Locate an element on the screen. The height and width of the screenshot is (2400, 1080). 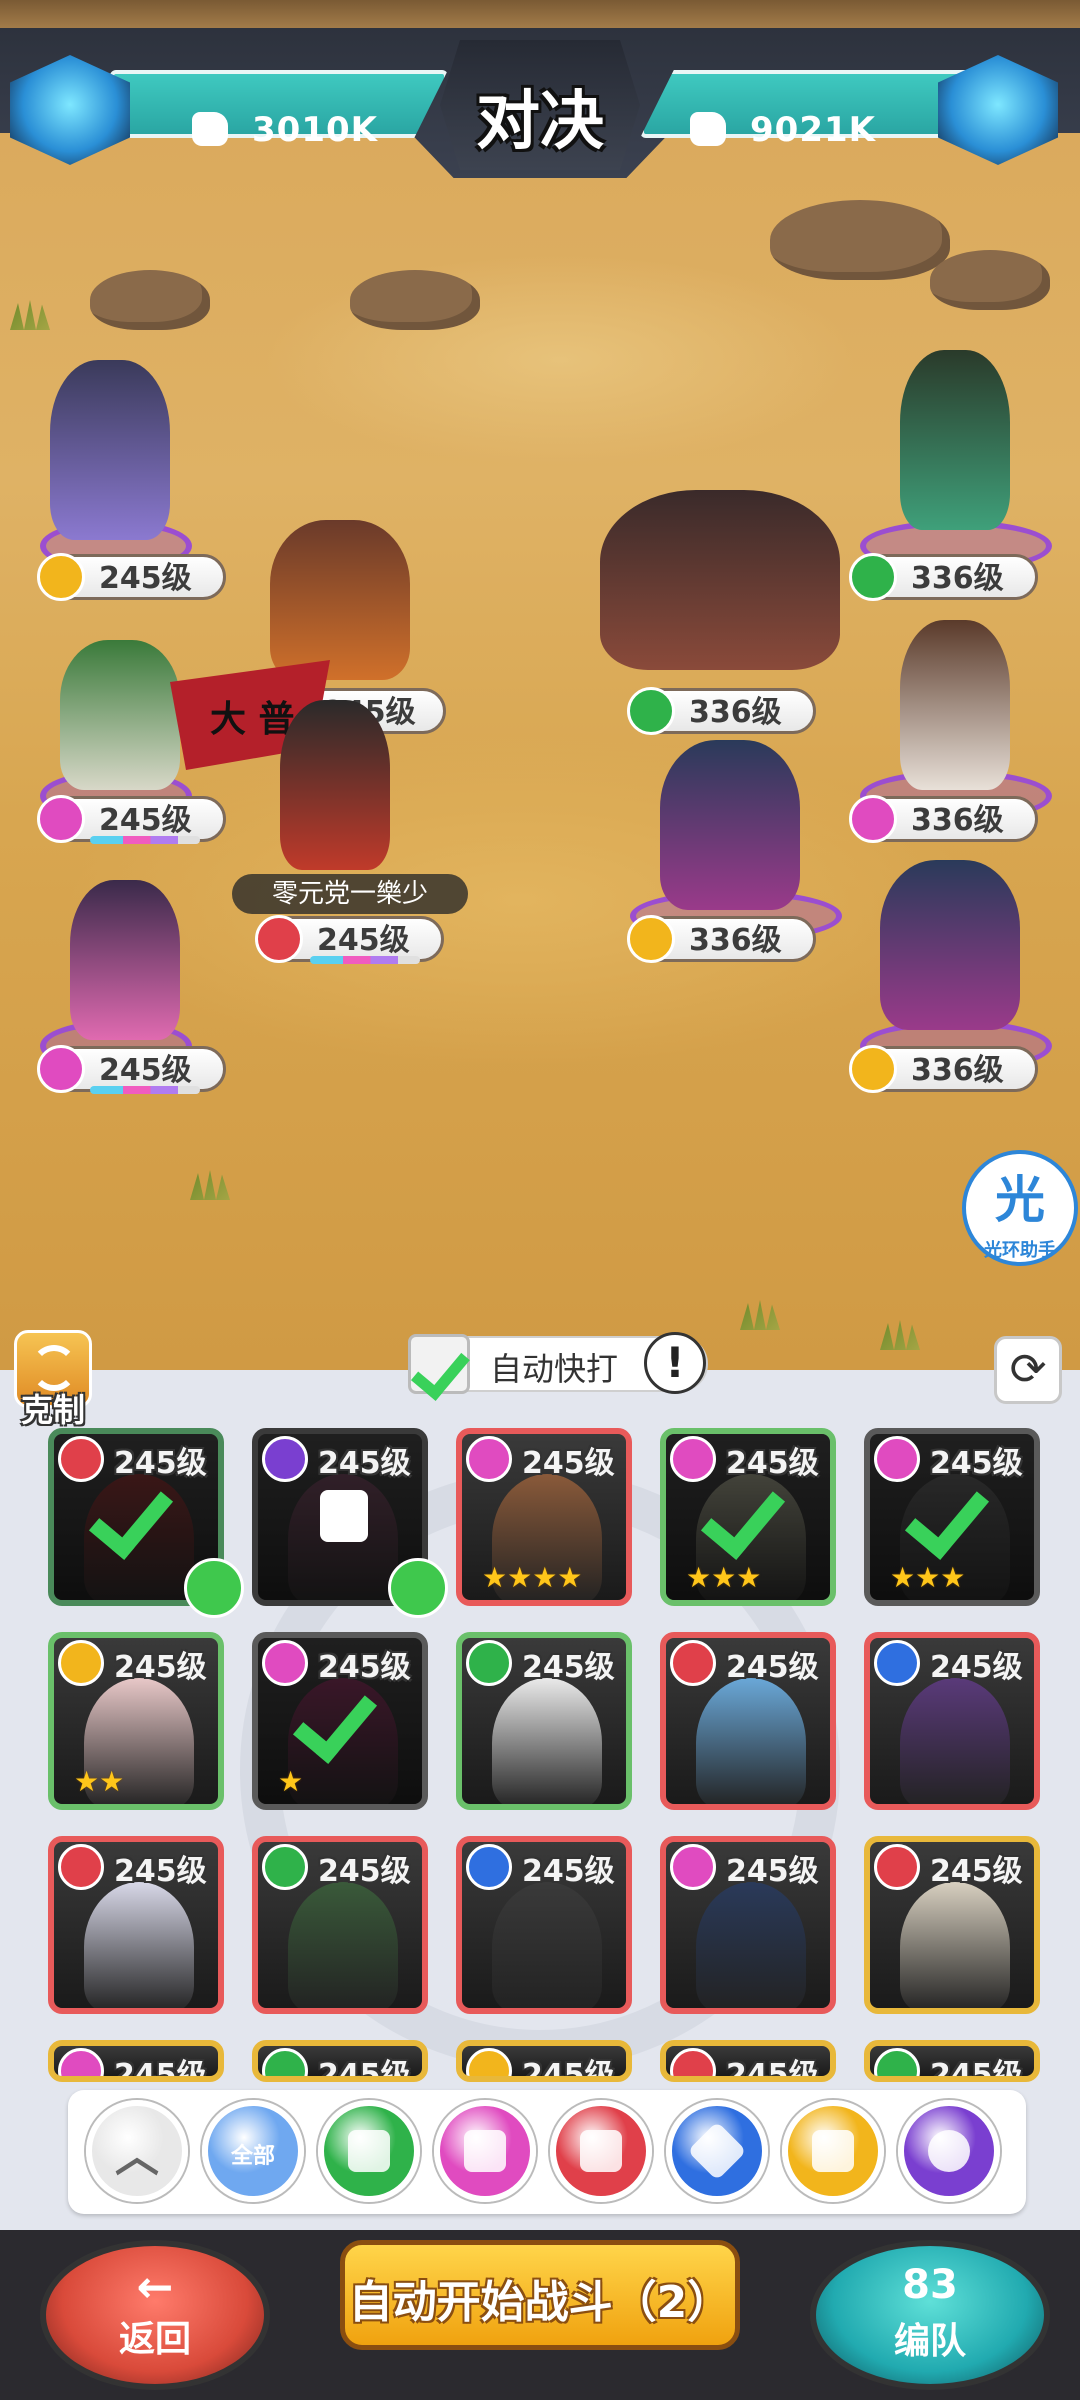
formation-label: 编队 is located at coordinates (929, 2341).